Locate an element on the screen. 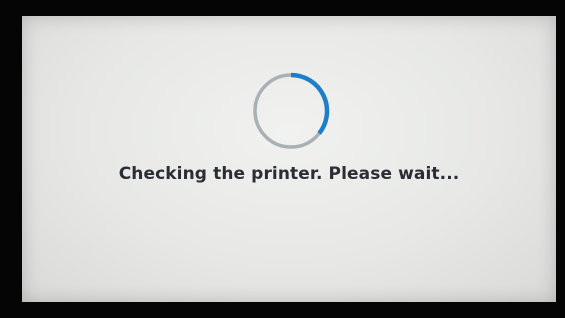 This screenshot has width=565, height=318. spinner-graphic is located at coordinates (291, 110).